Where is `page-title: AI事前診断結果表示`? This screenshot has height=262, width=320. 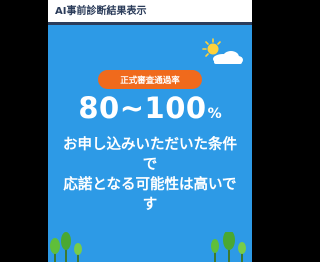 page-title: AI事前診断結果表示 is located at coordinates (101, 11).